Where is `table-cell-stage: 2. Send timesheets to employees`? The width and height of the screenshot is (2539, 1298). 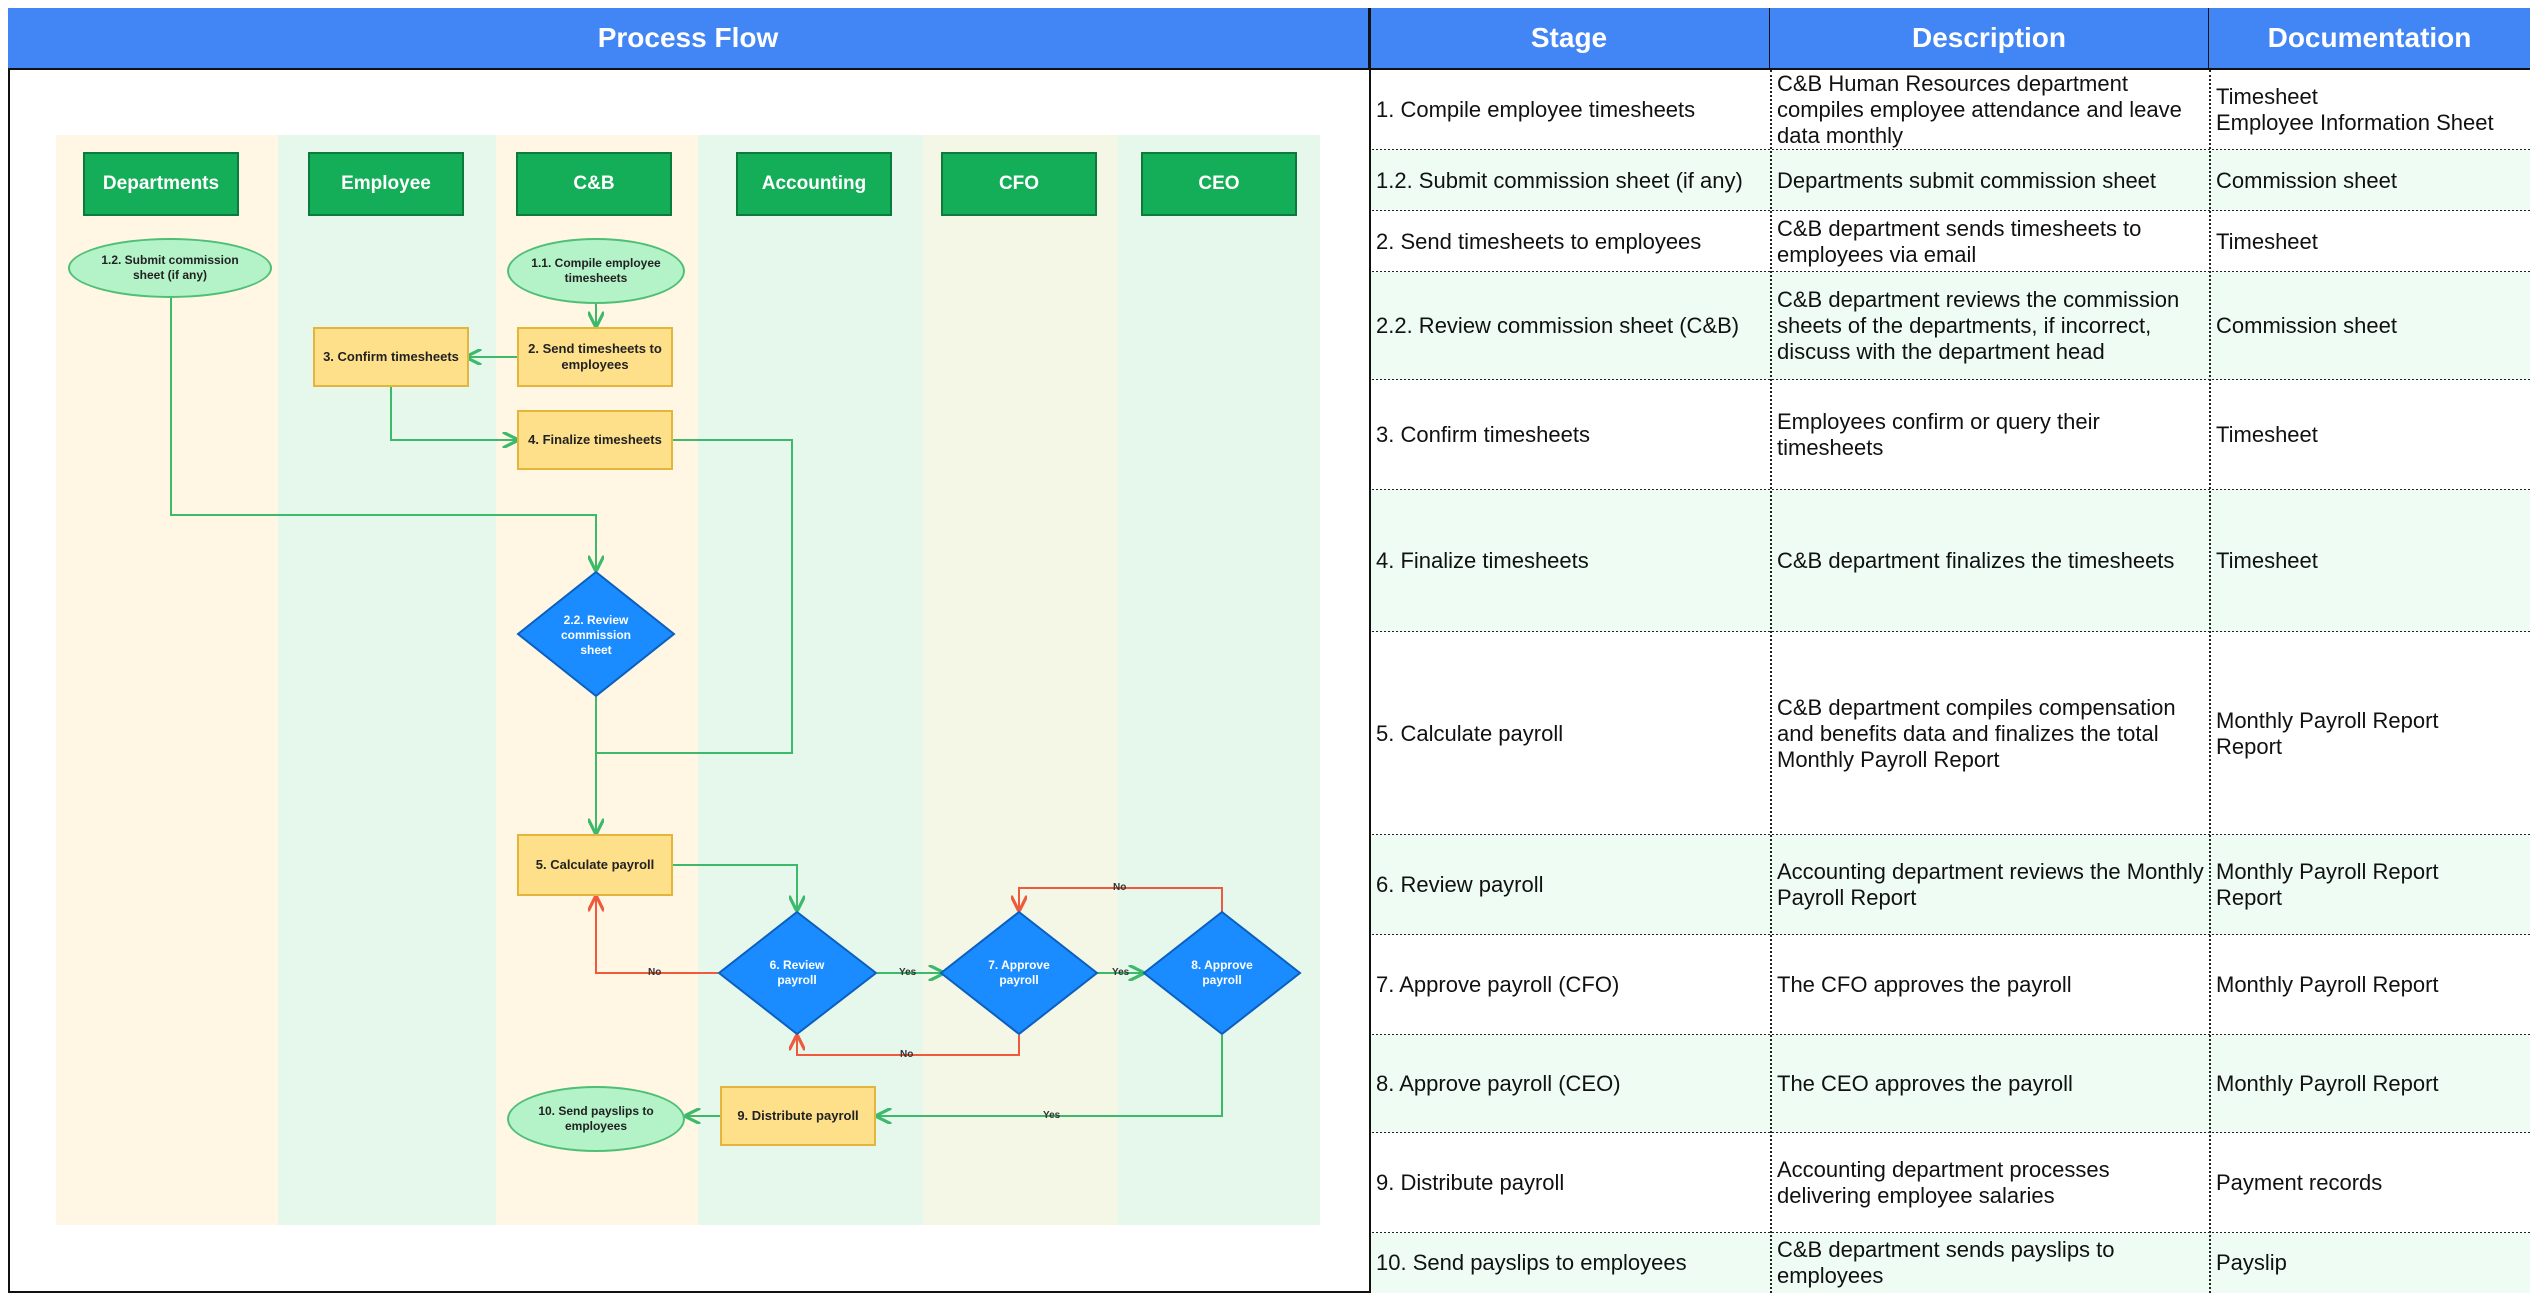
table-cell-stage: 2. Send timesheets to employees is located at coordinates (1539, 241).